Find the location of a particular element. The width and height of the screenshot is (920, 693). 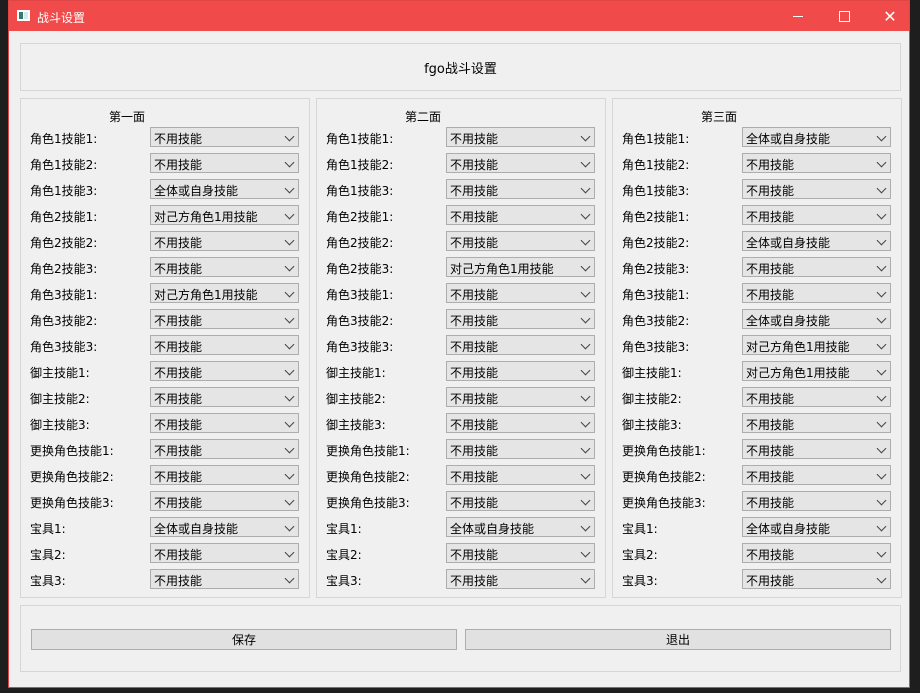

setting-label: 角色3技能2: is located at coordinates (656, 321).